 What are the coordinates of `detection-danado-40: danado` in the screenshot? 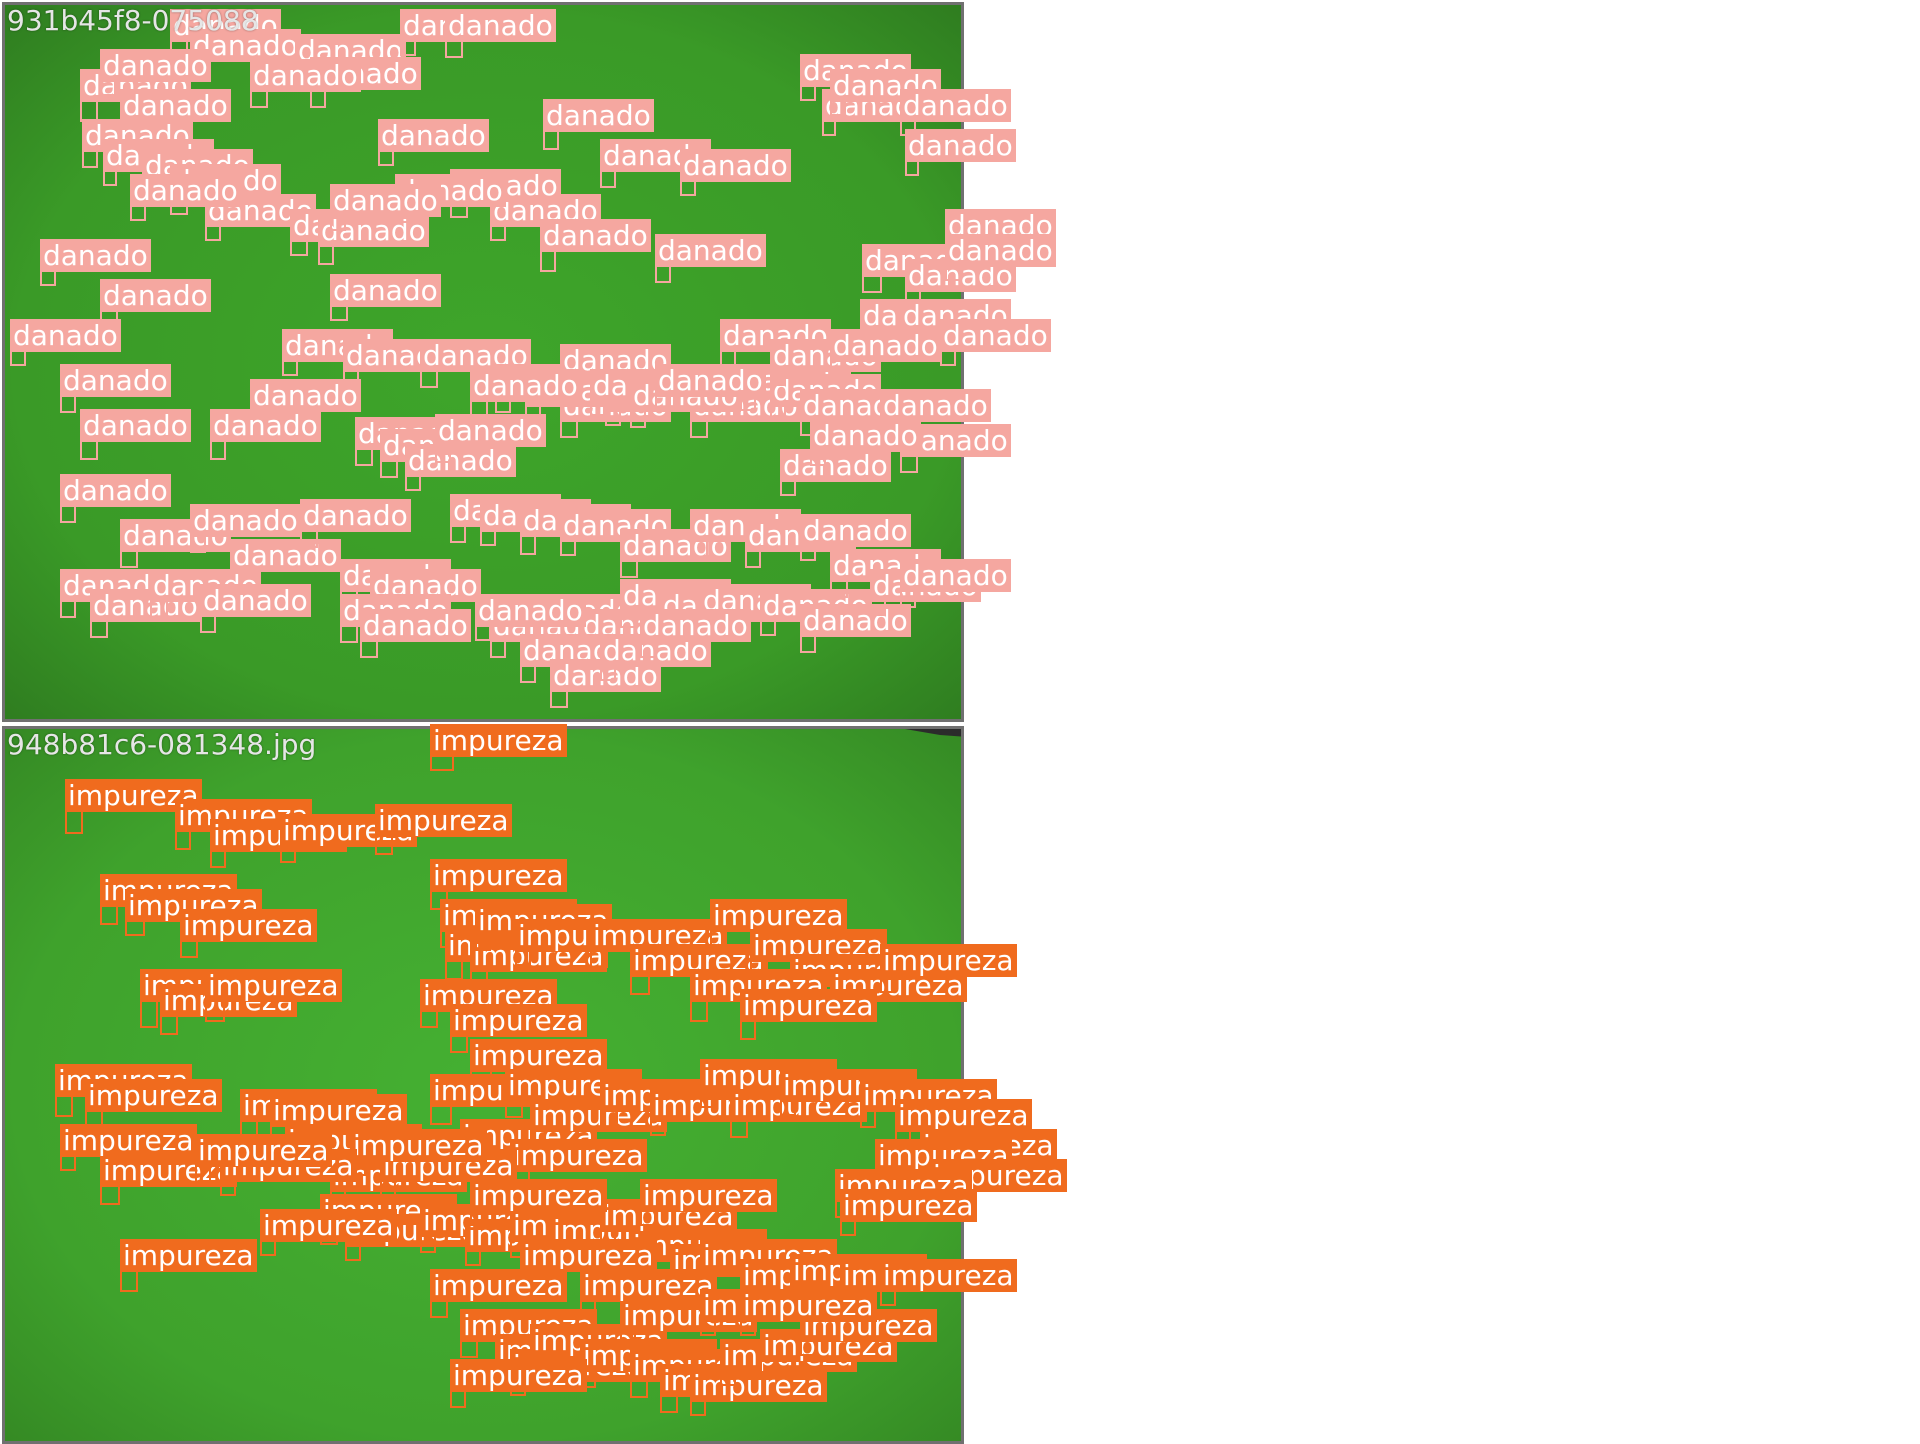 It's located at (615, 413).